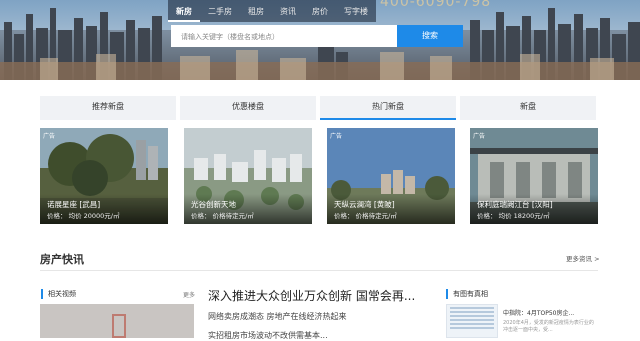 This screenshot has width=640, height=341. I want to click on property-card: 广告 诺展星座 [武昌] 价格： 均价 20000元/㎡, so click(104, 176).